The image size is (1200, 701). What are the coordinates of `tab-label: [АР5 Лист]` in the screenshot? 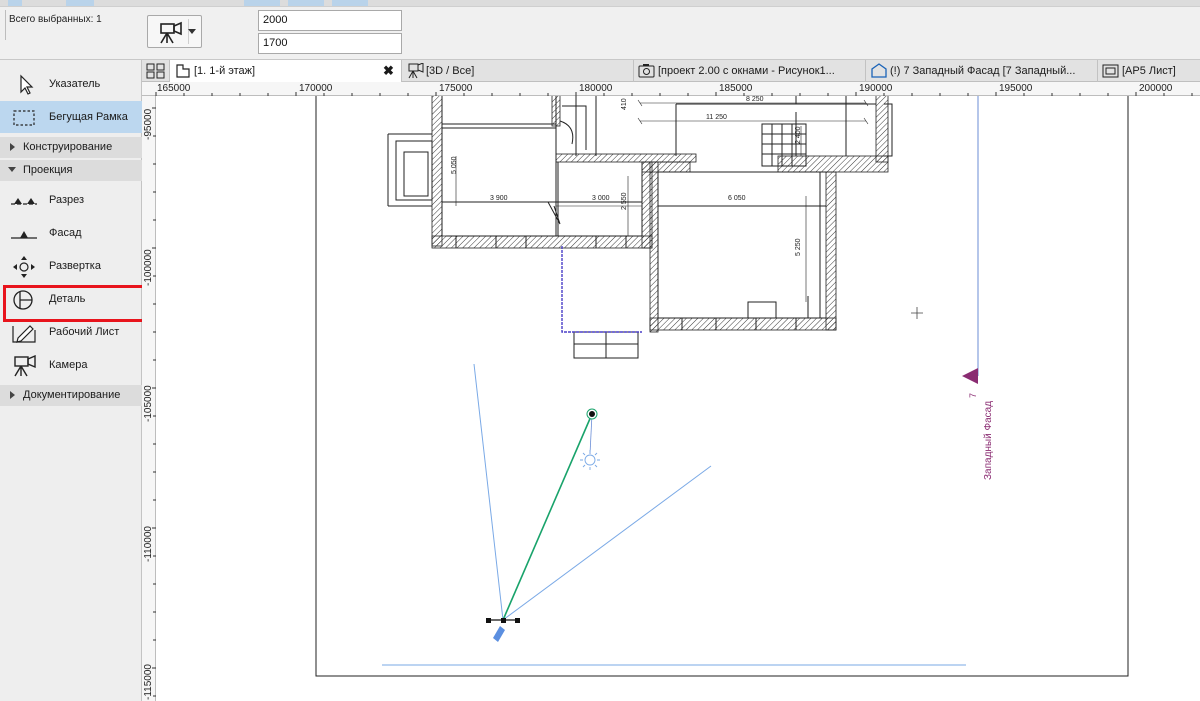 It's located at (1149, 71).